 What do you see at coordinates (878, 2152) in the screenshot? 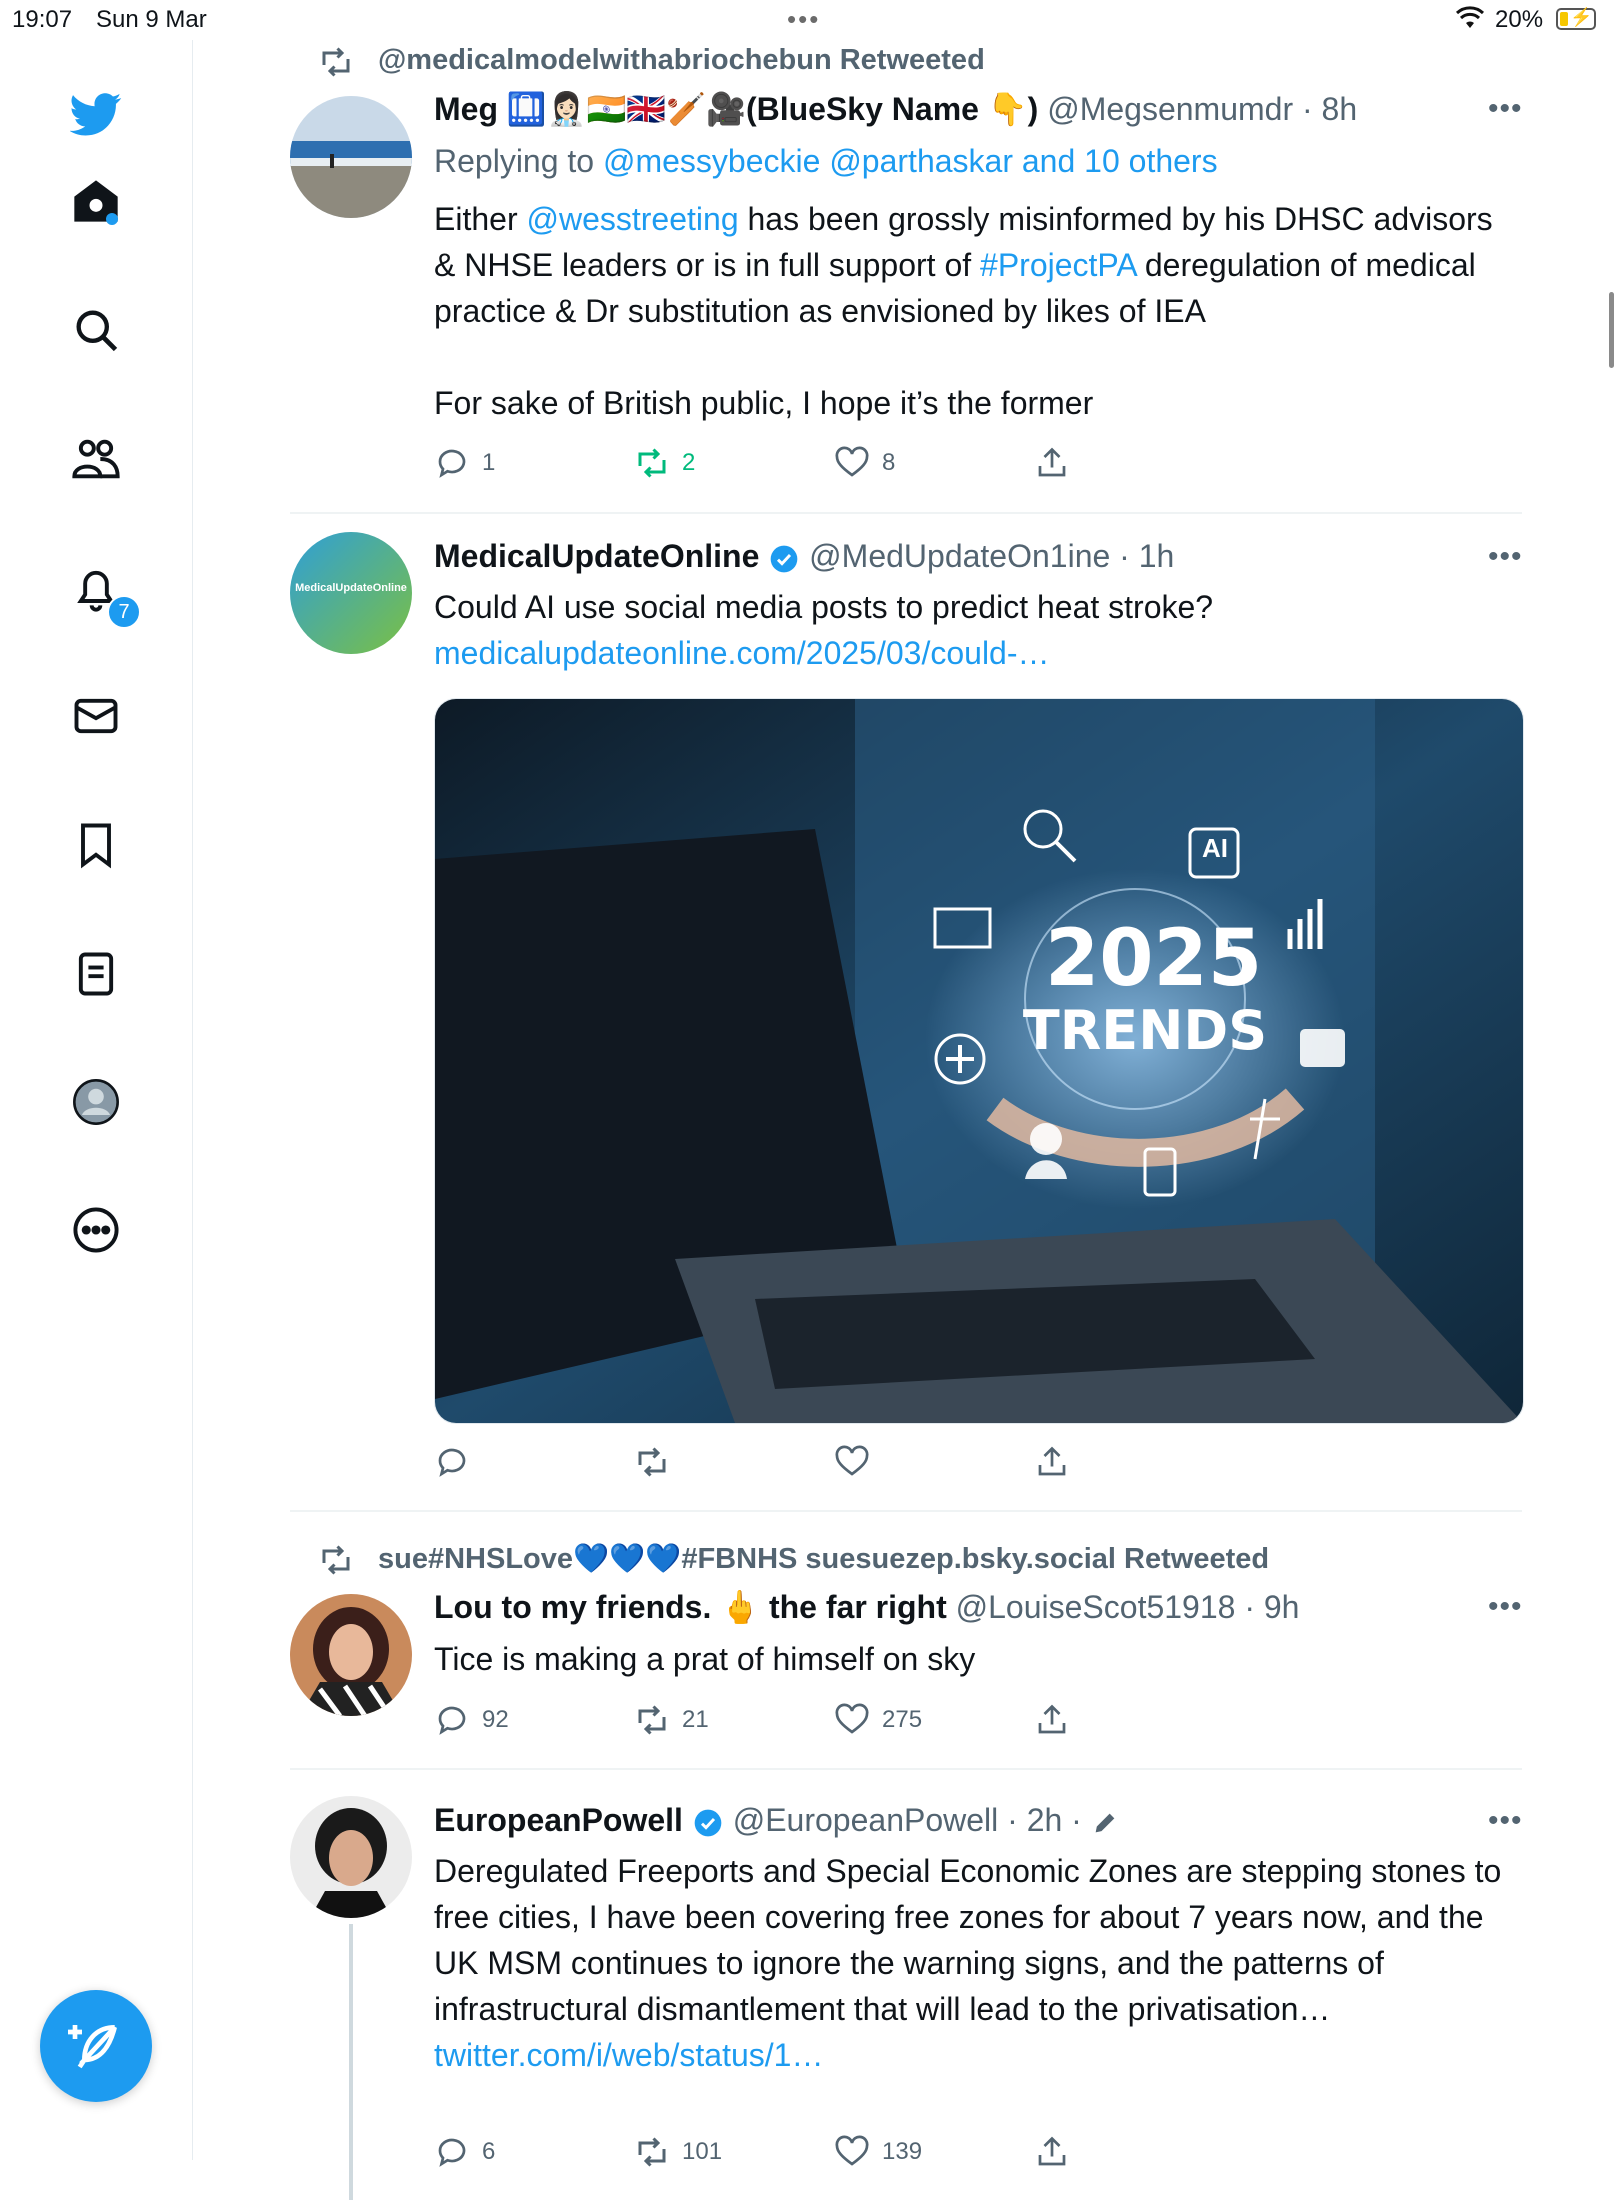
I see `like-button: 139` at bounding box center [878, 2152].